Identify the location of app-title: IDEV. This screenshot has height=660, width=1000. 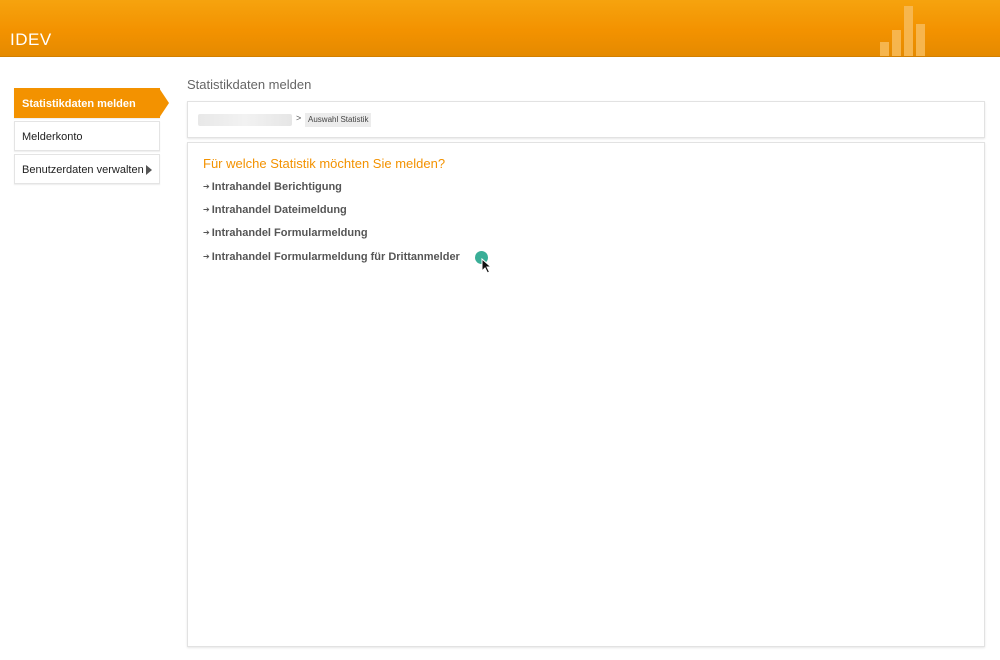
(31, 39).